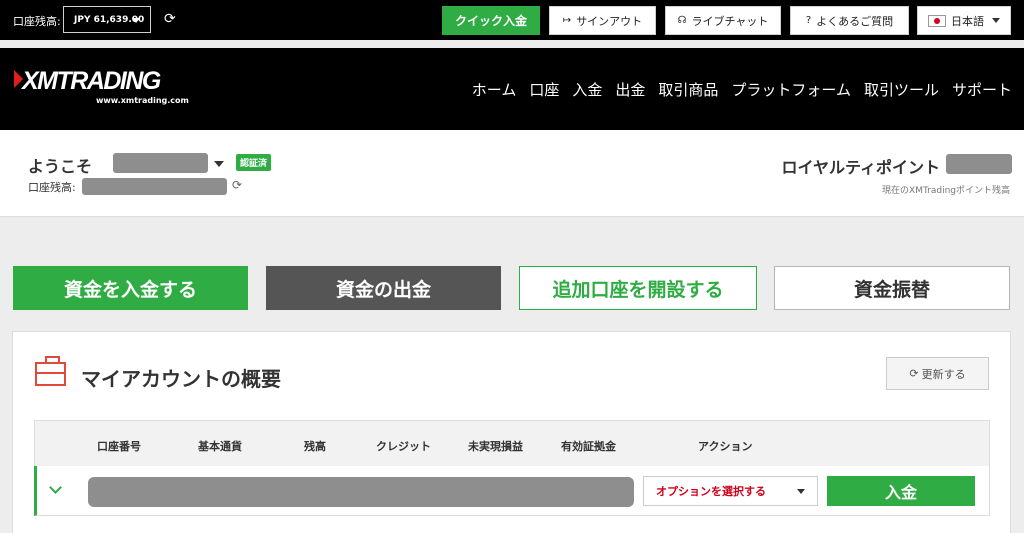 Image resolution: width=1024 pixels, height=533 pixels. I want to click on deposit-funds-button: 資金を入金する, so click(130, 288).